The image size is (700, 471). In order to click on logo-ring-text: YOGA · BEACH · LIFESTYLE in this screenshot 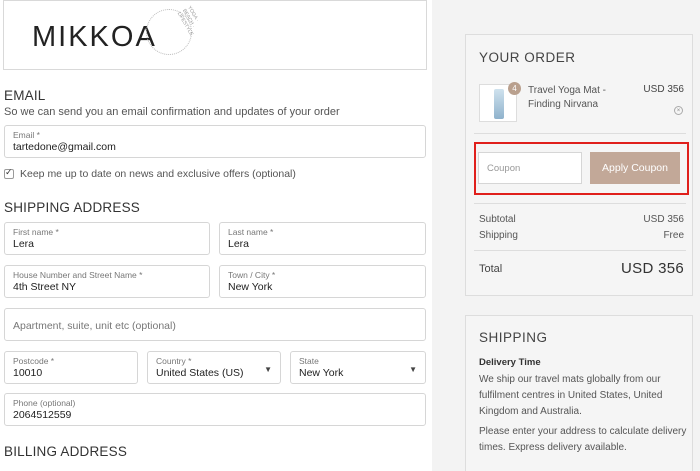, I will do `click(188, 21)`.